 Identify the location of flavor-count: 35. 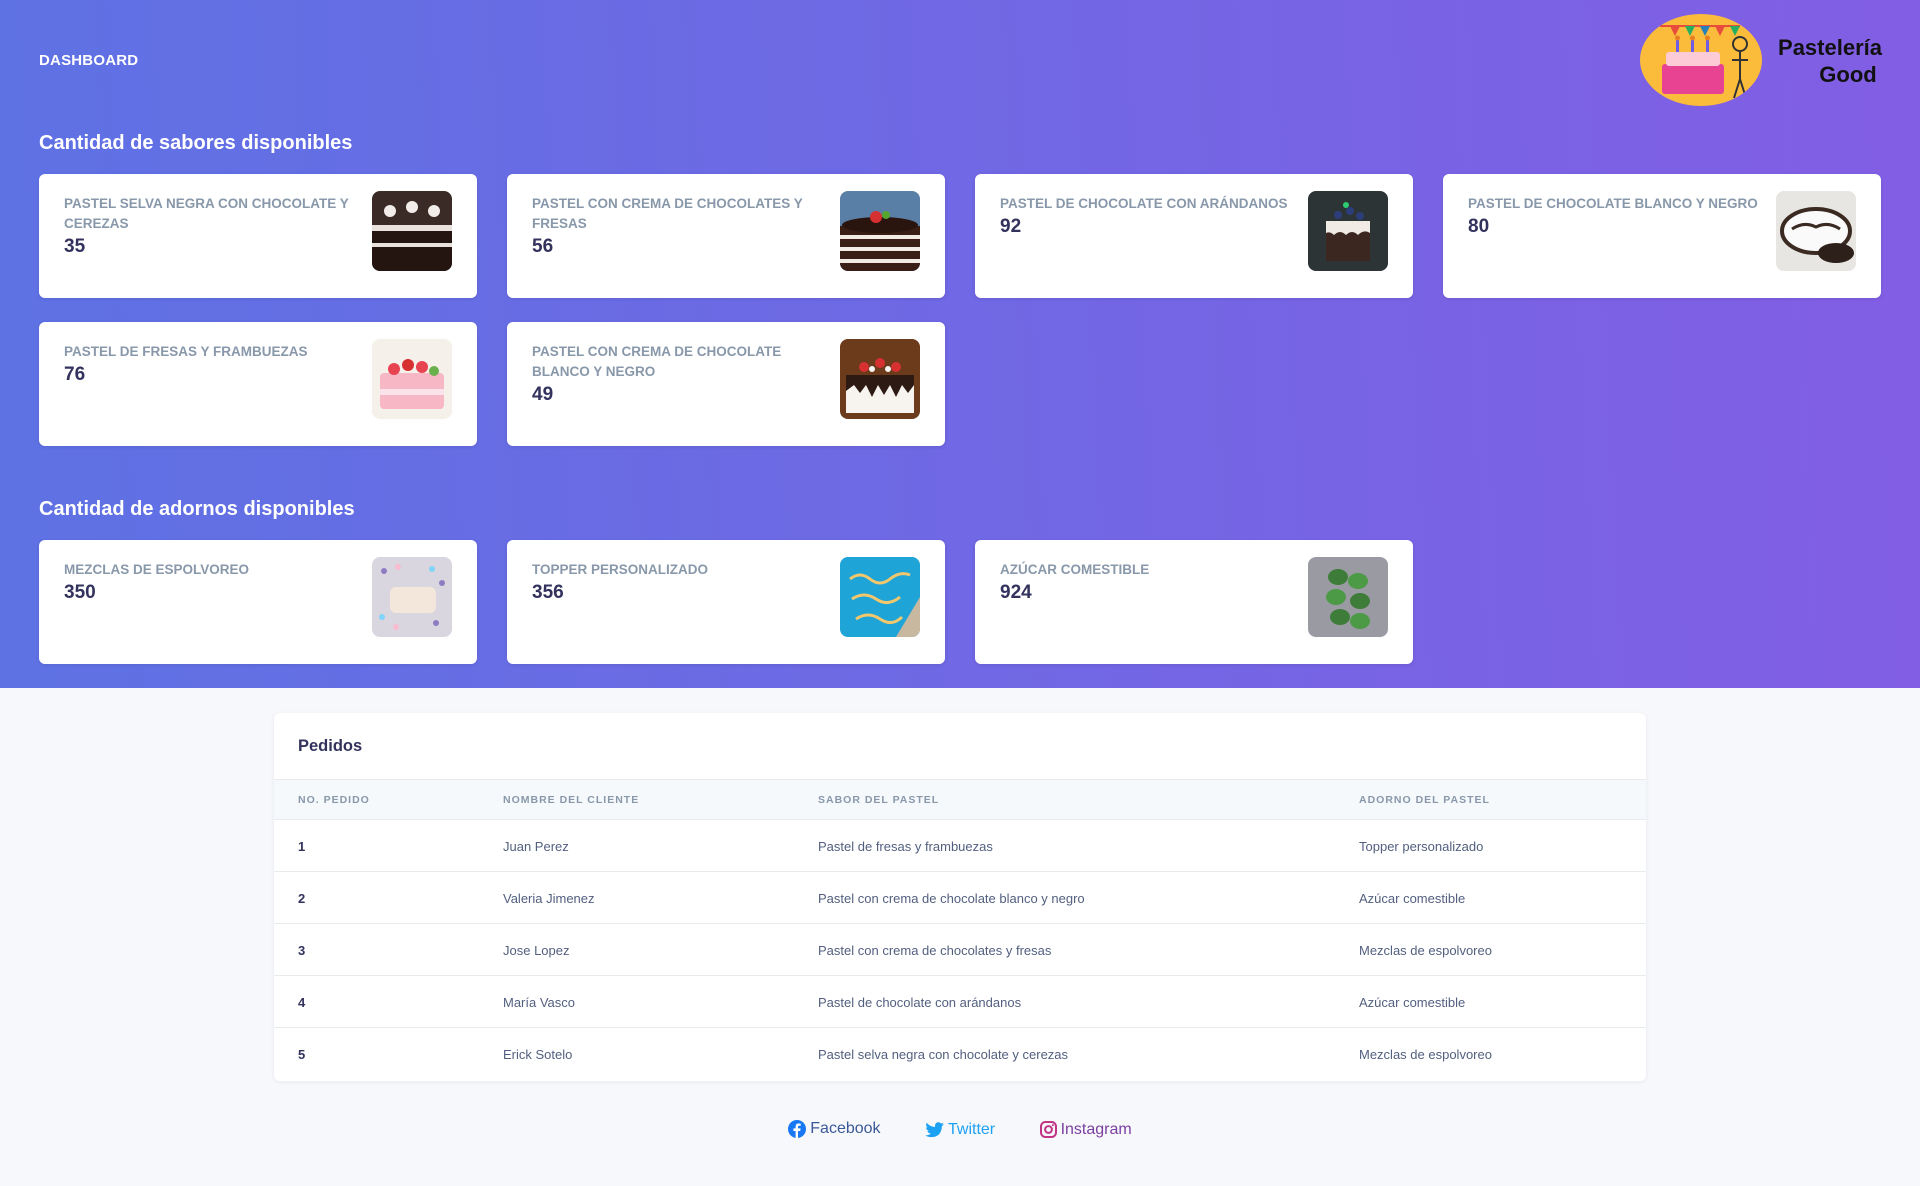
(75, 246).